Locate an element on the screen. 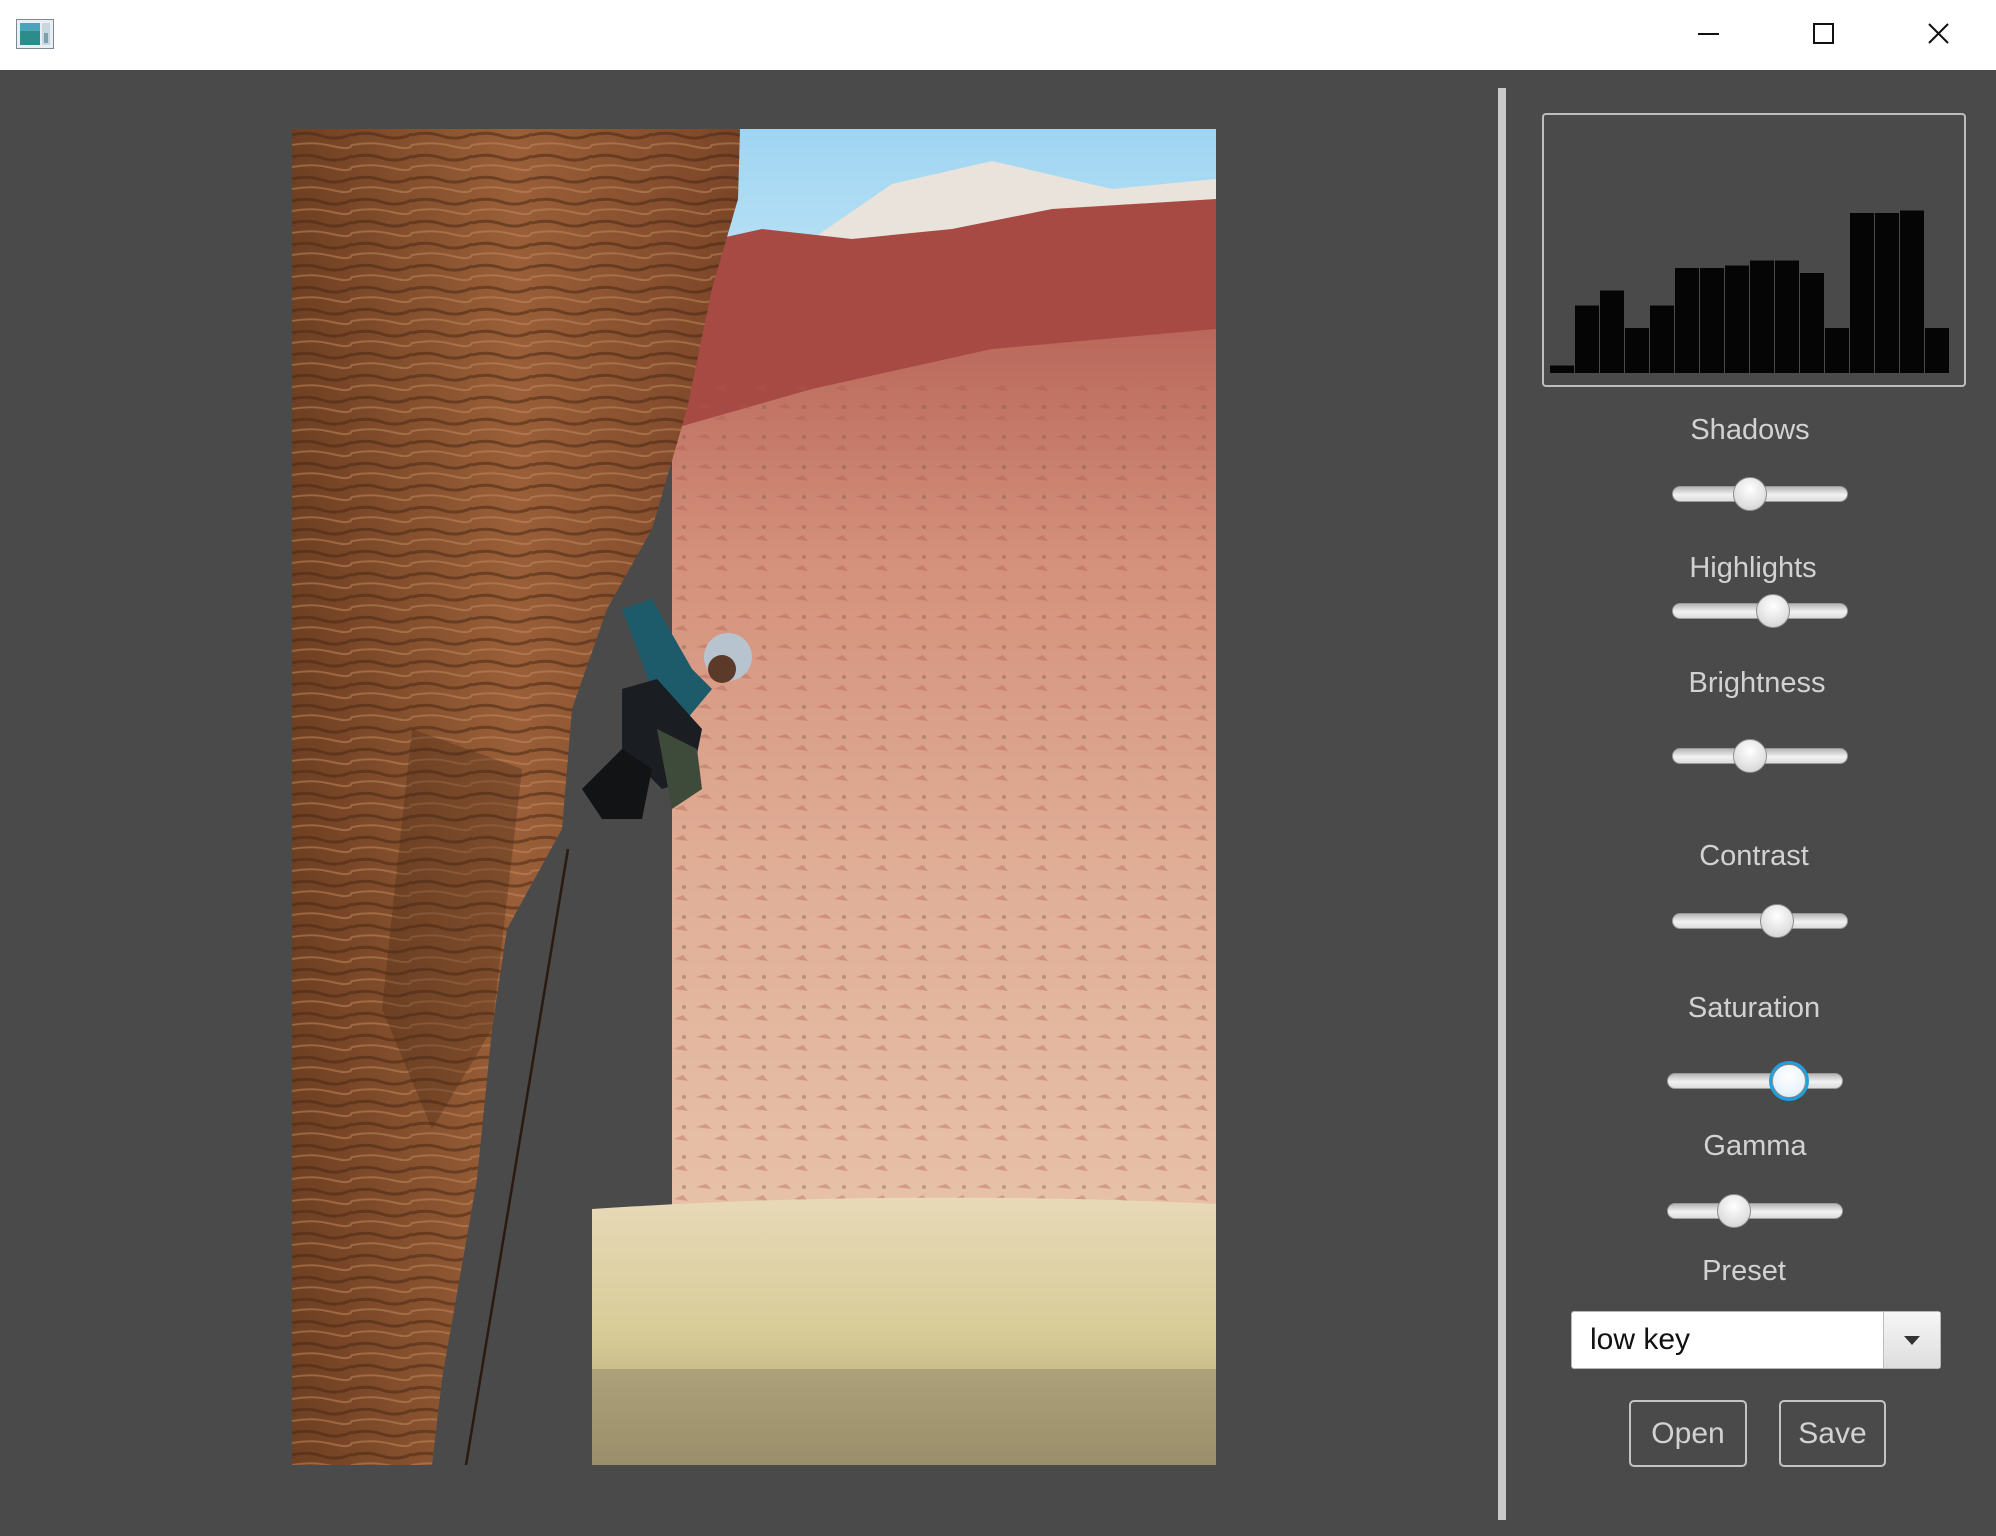 Image resolution: width=1996 pixels, height=1536 pixels. maximize-icon is located at coordinates (1823, 33).